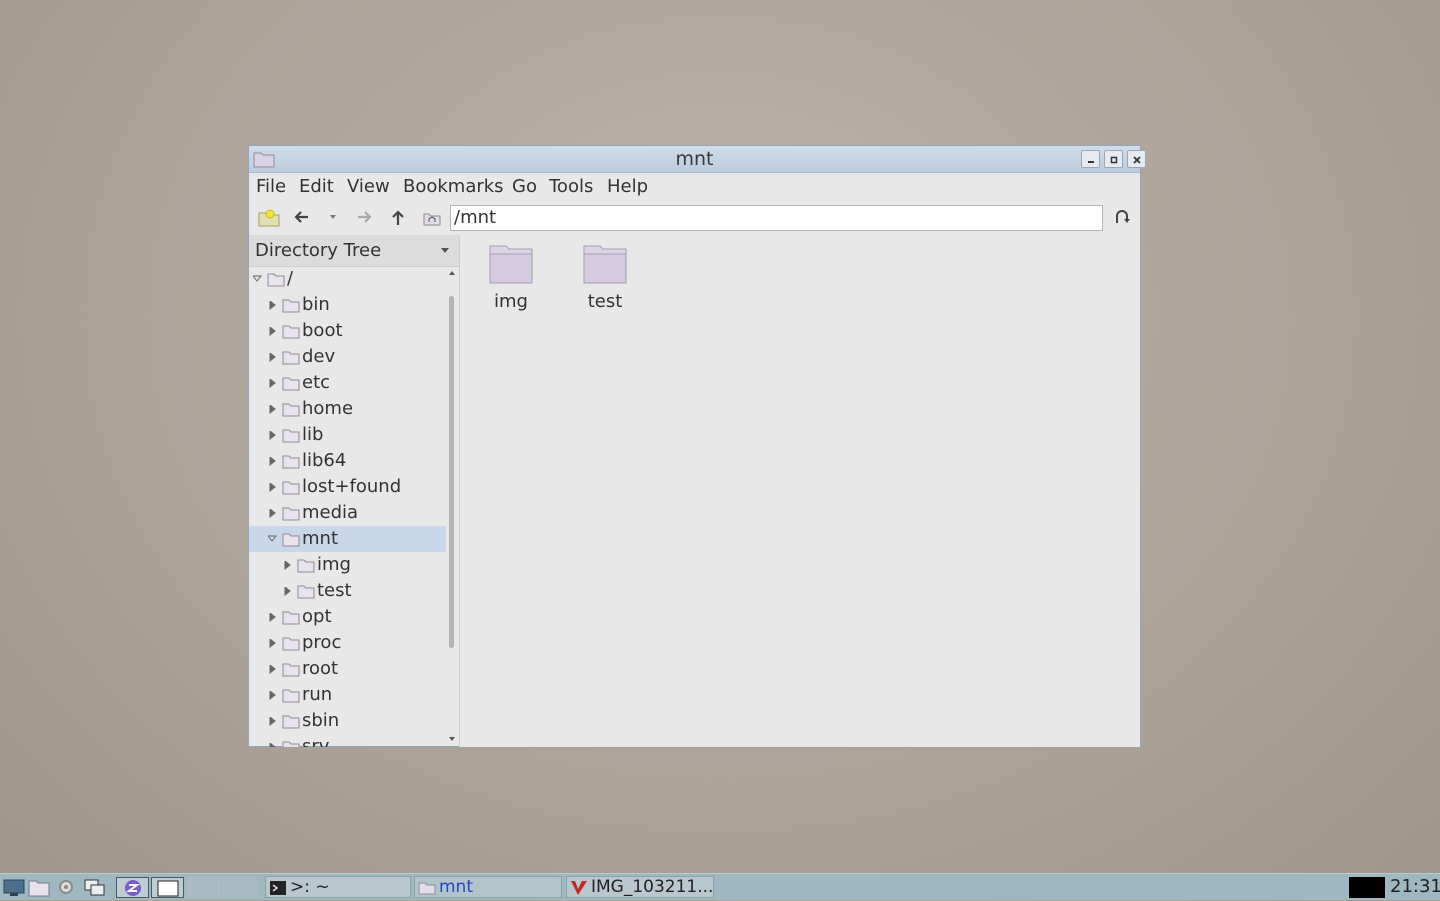 This screenshot has height=901, width=1440. I want to click on scroll-thumb, so click(451, 472).